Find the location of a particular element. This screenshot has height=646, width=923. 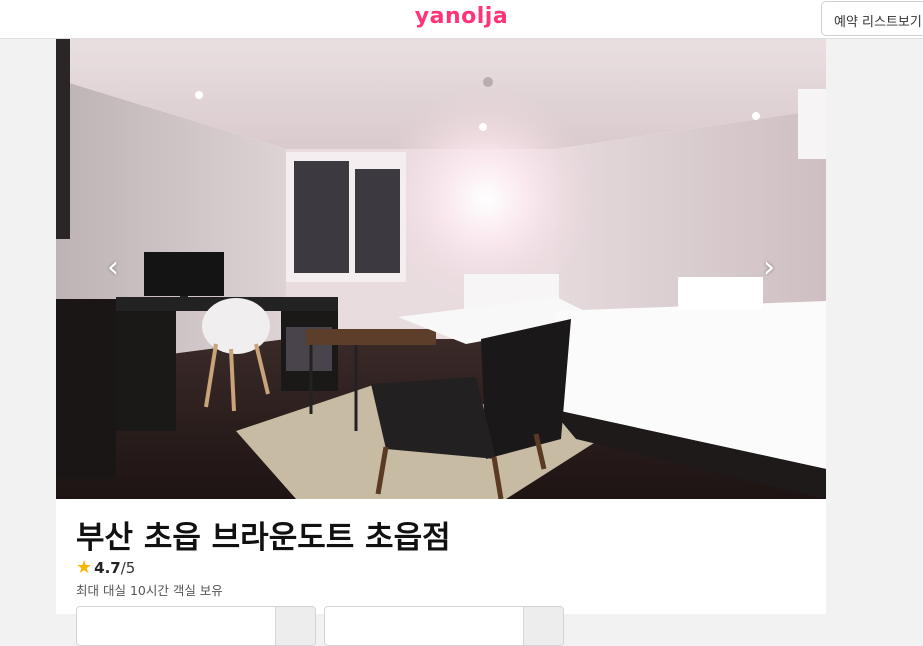

checkout-date-select is located at coordinates (444, 626).